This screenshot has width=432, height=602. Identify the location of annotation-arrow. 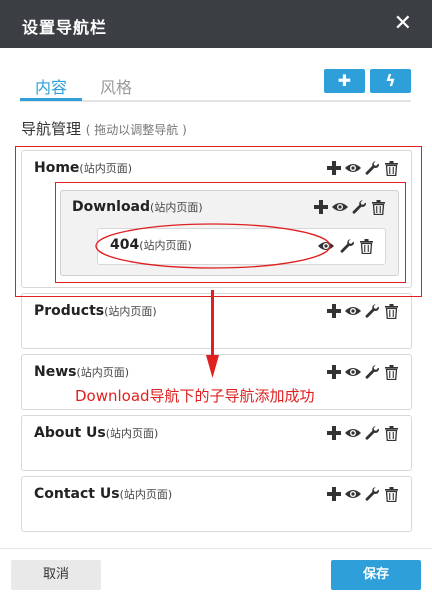
(212, 334).